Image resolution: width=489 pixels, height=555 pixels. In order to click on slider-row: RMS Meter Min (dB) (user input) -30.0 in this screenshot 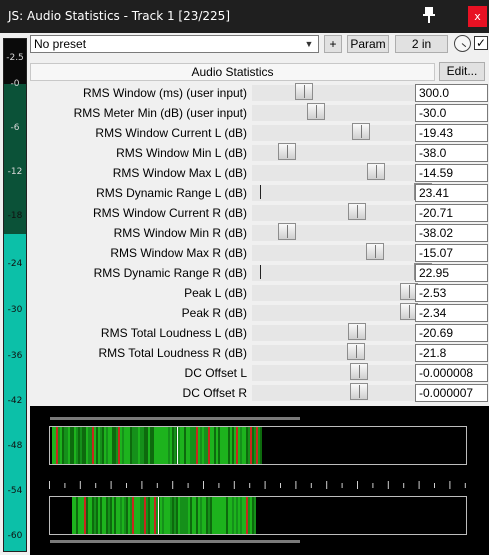, I will do `click(259, 113)`.